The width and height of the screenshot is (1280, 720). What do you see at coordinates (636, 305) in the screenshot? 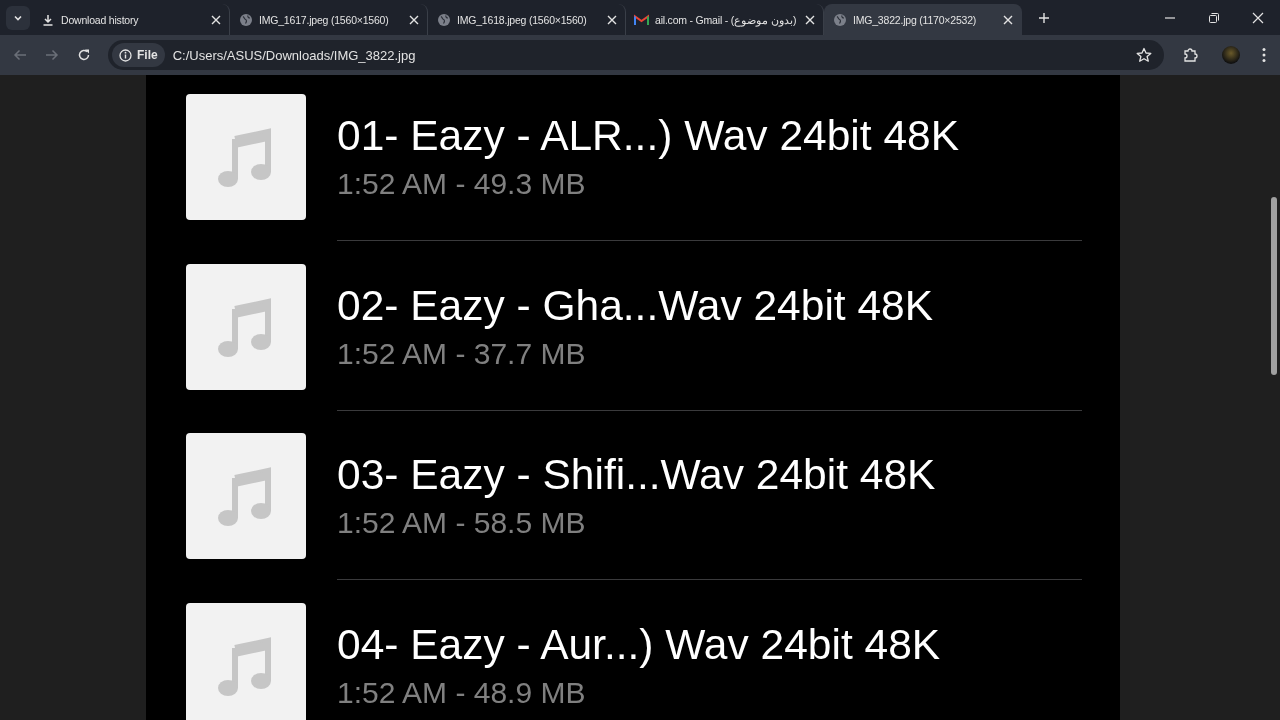
I see `file-name: 02- Eazy - Gha...Wav 24bit 48K` at bounding box center [636, 305].